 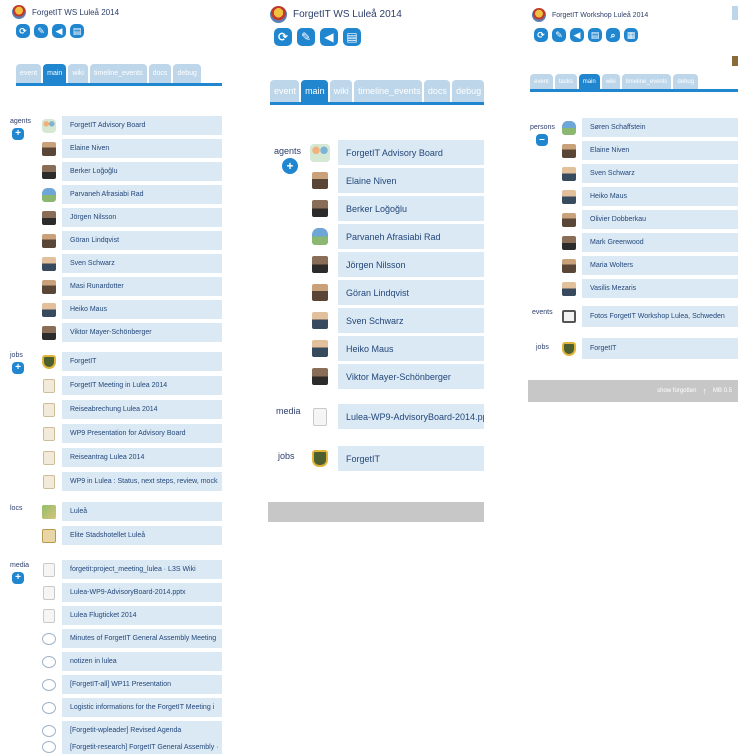 What do you see at coordinates (660, 150) in the screenshot?
I see `item-label: Elaine Niven` at bounding box center [660, 150].